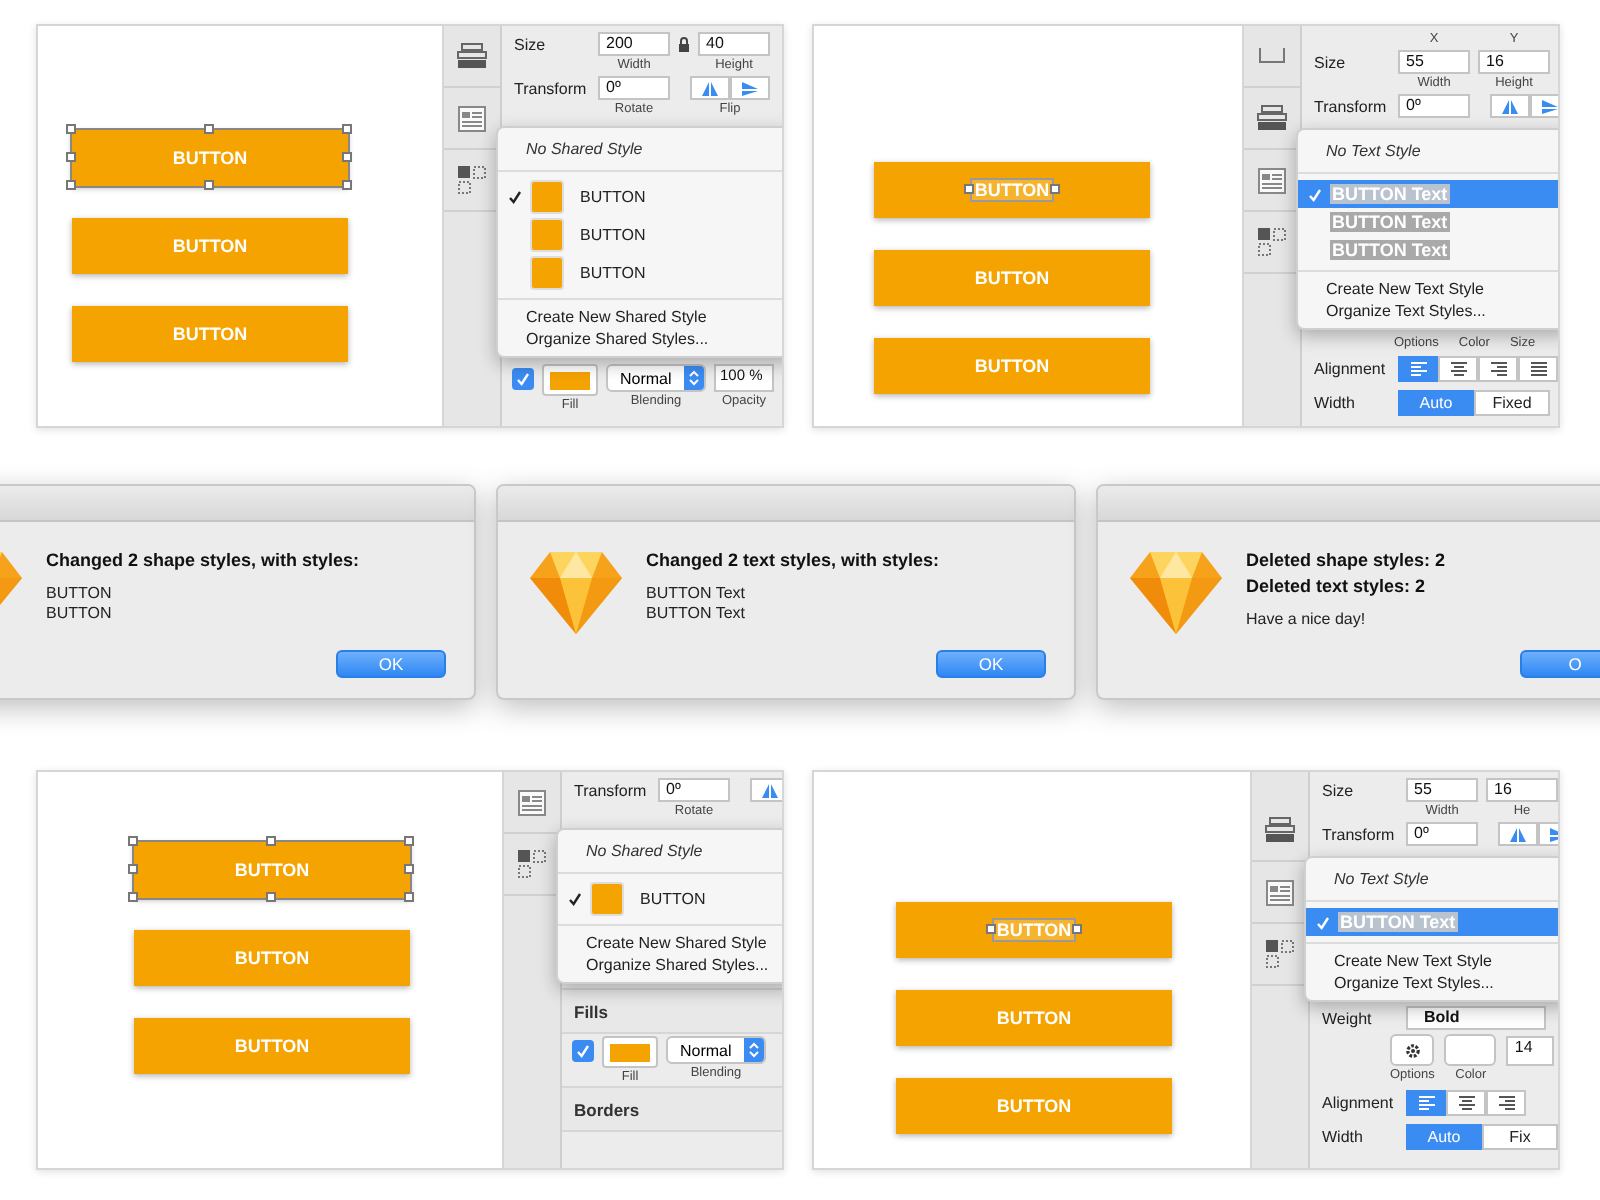 The height and width of the screenshot is (1200, 1600). What do you see at coordinates (634, 44) in the screenshot?
I see `number-field: 200` at bounding box center [634, 44].